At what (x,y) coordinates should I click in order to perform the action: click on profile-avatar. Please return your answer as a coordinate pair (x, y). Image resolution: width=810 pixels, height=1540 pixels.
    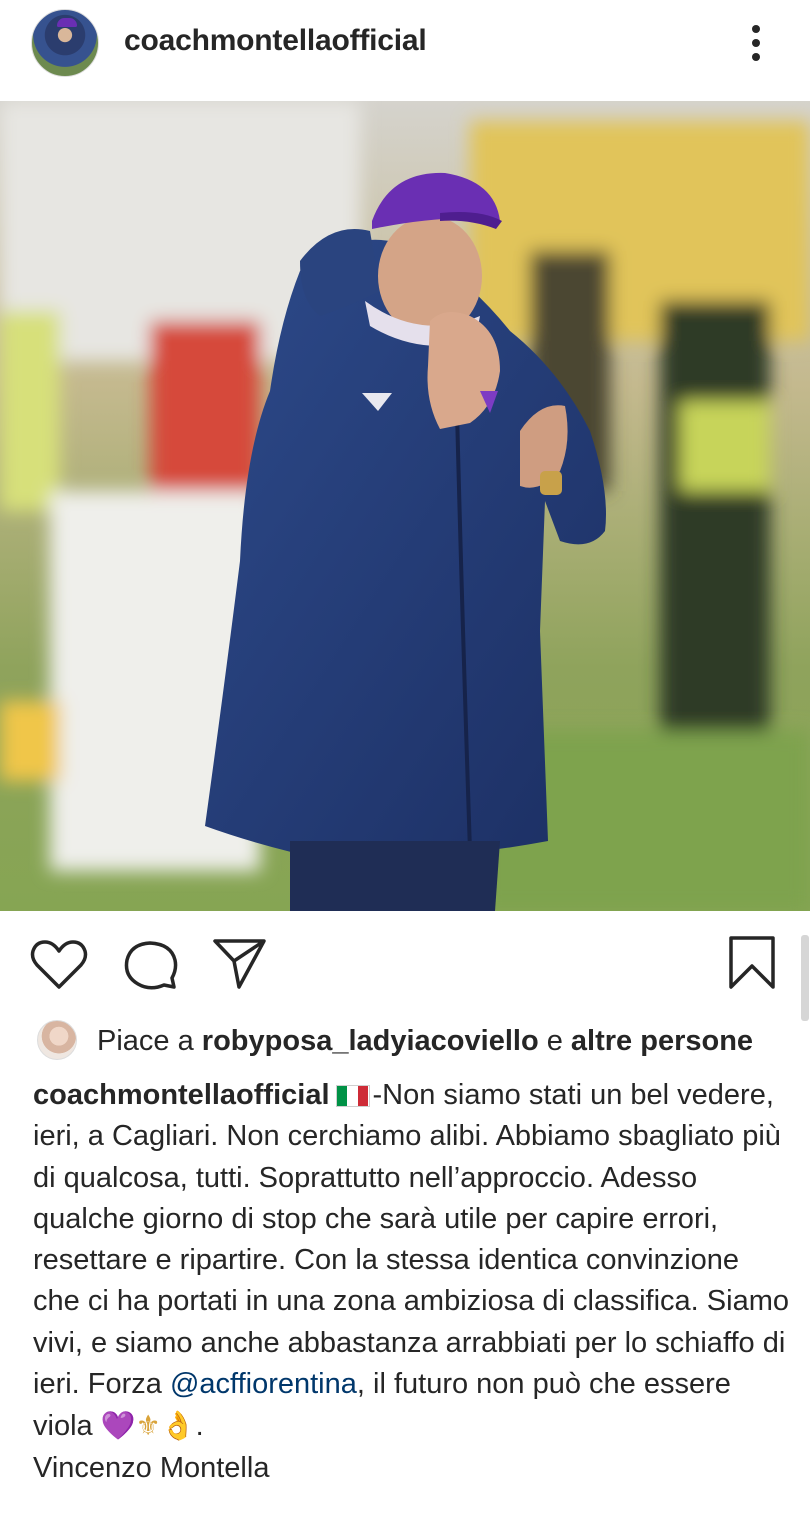
    Looking at the image, I should click on (65, 43).